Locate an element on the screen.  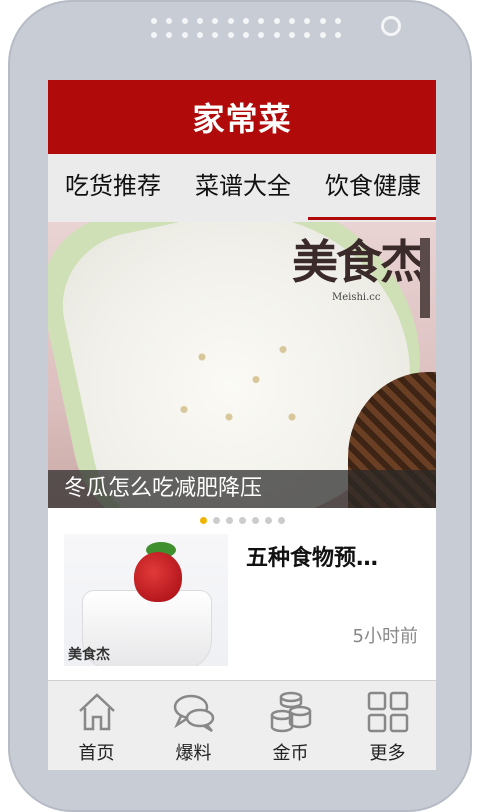
chat-bubbles-icon is located at coordinates (193, 713).